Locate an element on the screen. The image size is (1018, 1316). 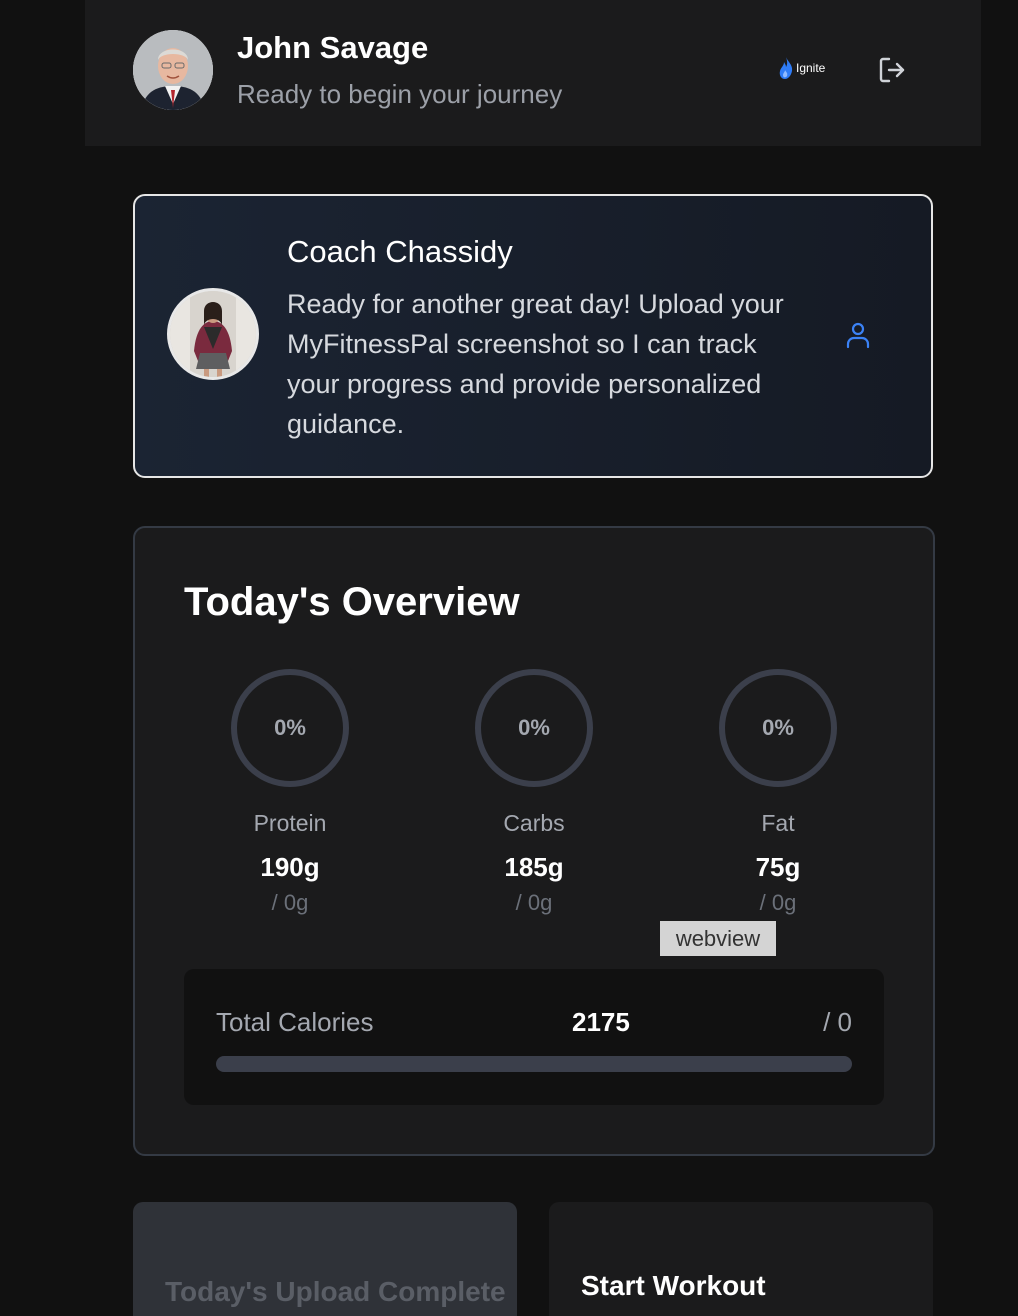
user-icon is located at coordinates (858, 335).